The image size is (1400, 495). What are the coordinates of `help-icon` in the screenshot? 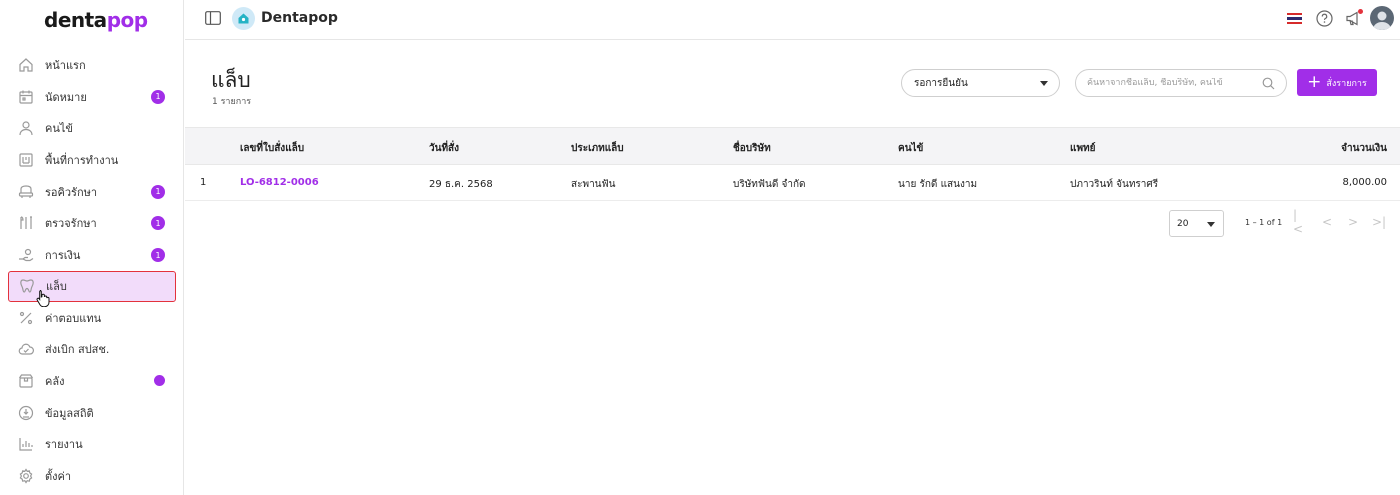 It's located at (1324, 18).